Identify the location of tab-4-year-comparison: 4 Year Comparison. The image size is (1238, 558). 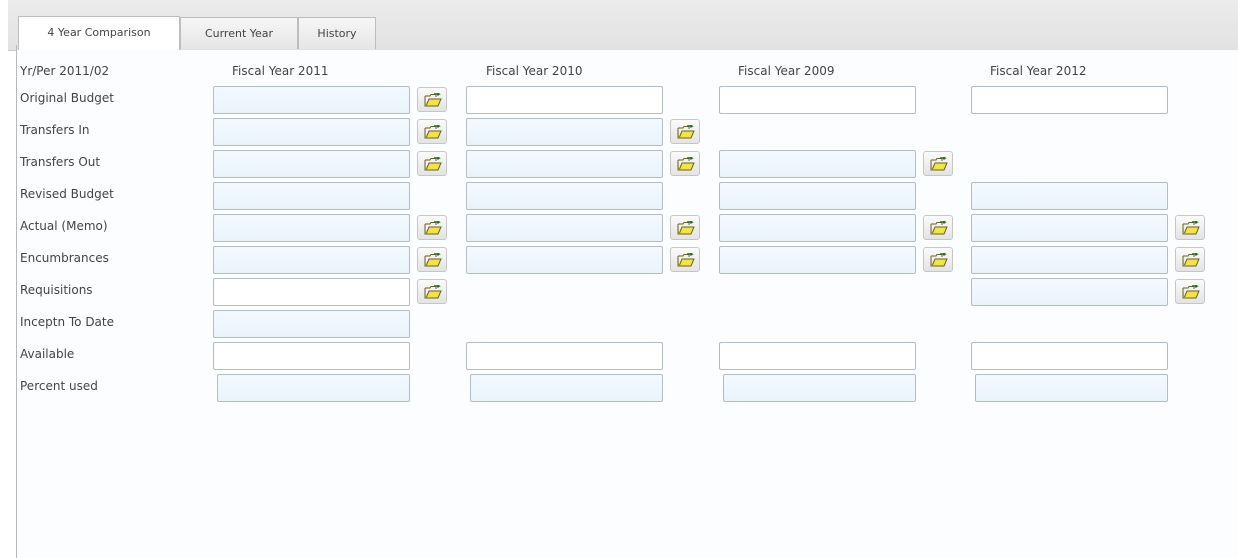
(99, 33).